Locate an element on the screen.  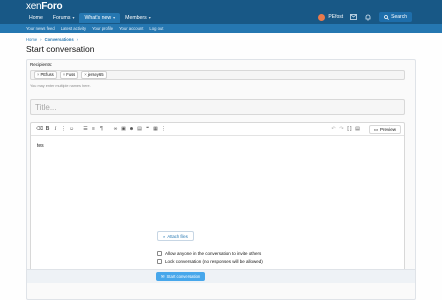
bbcode-toggle-icon: [ ] is located at coordinates (349, 129).